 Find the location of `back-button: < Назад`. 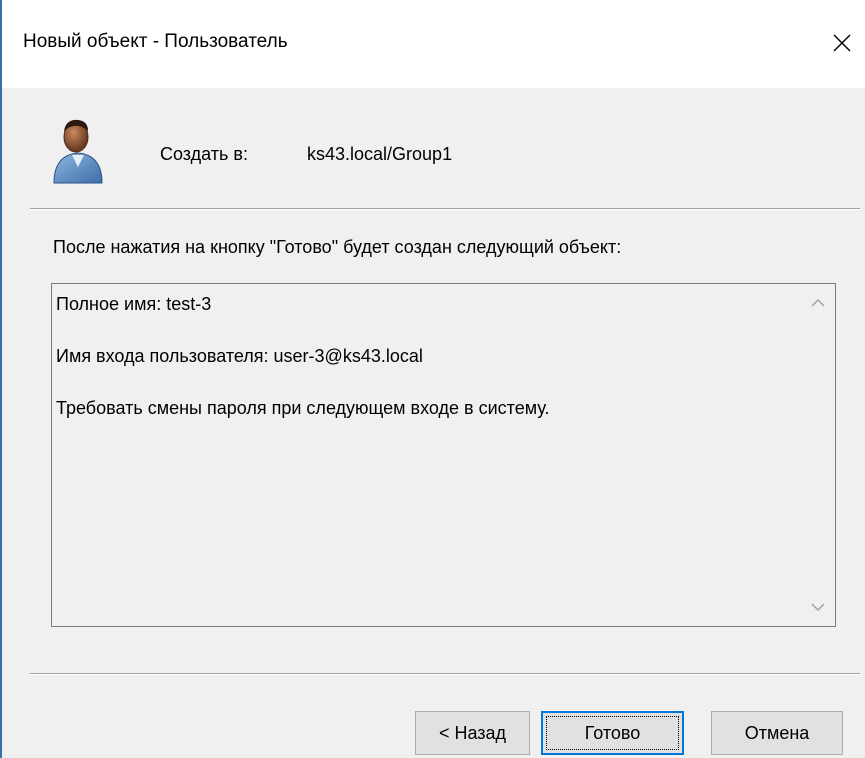

back-button: < Назад is located at coordinates (472, 733).